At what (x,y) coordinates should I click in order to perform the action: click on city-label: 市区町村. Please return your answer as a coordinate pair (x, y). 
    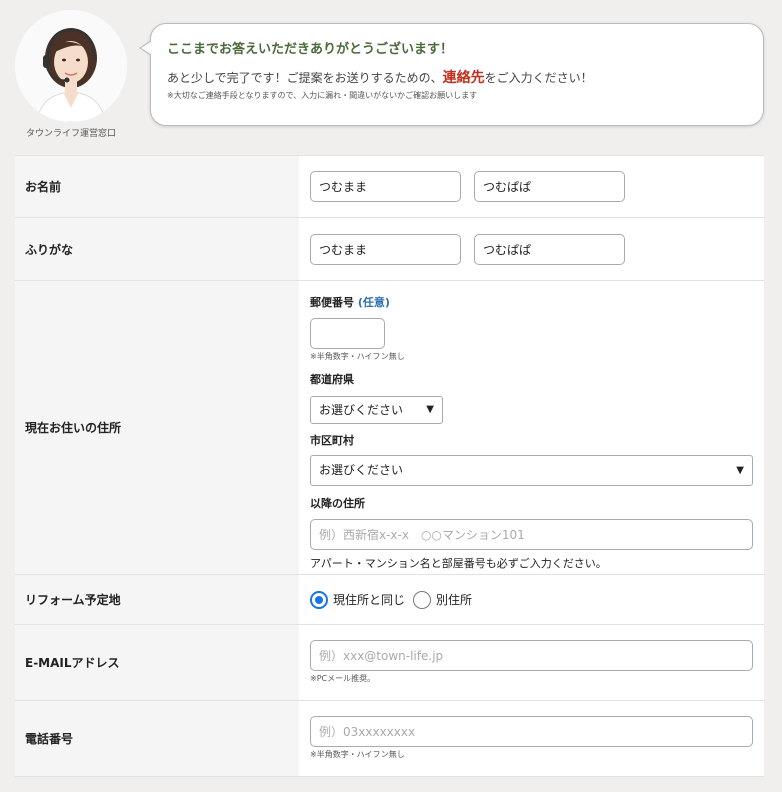
    Looking at the image, I should click on (332, 440).